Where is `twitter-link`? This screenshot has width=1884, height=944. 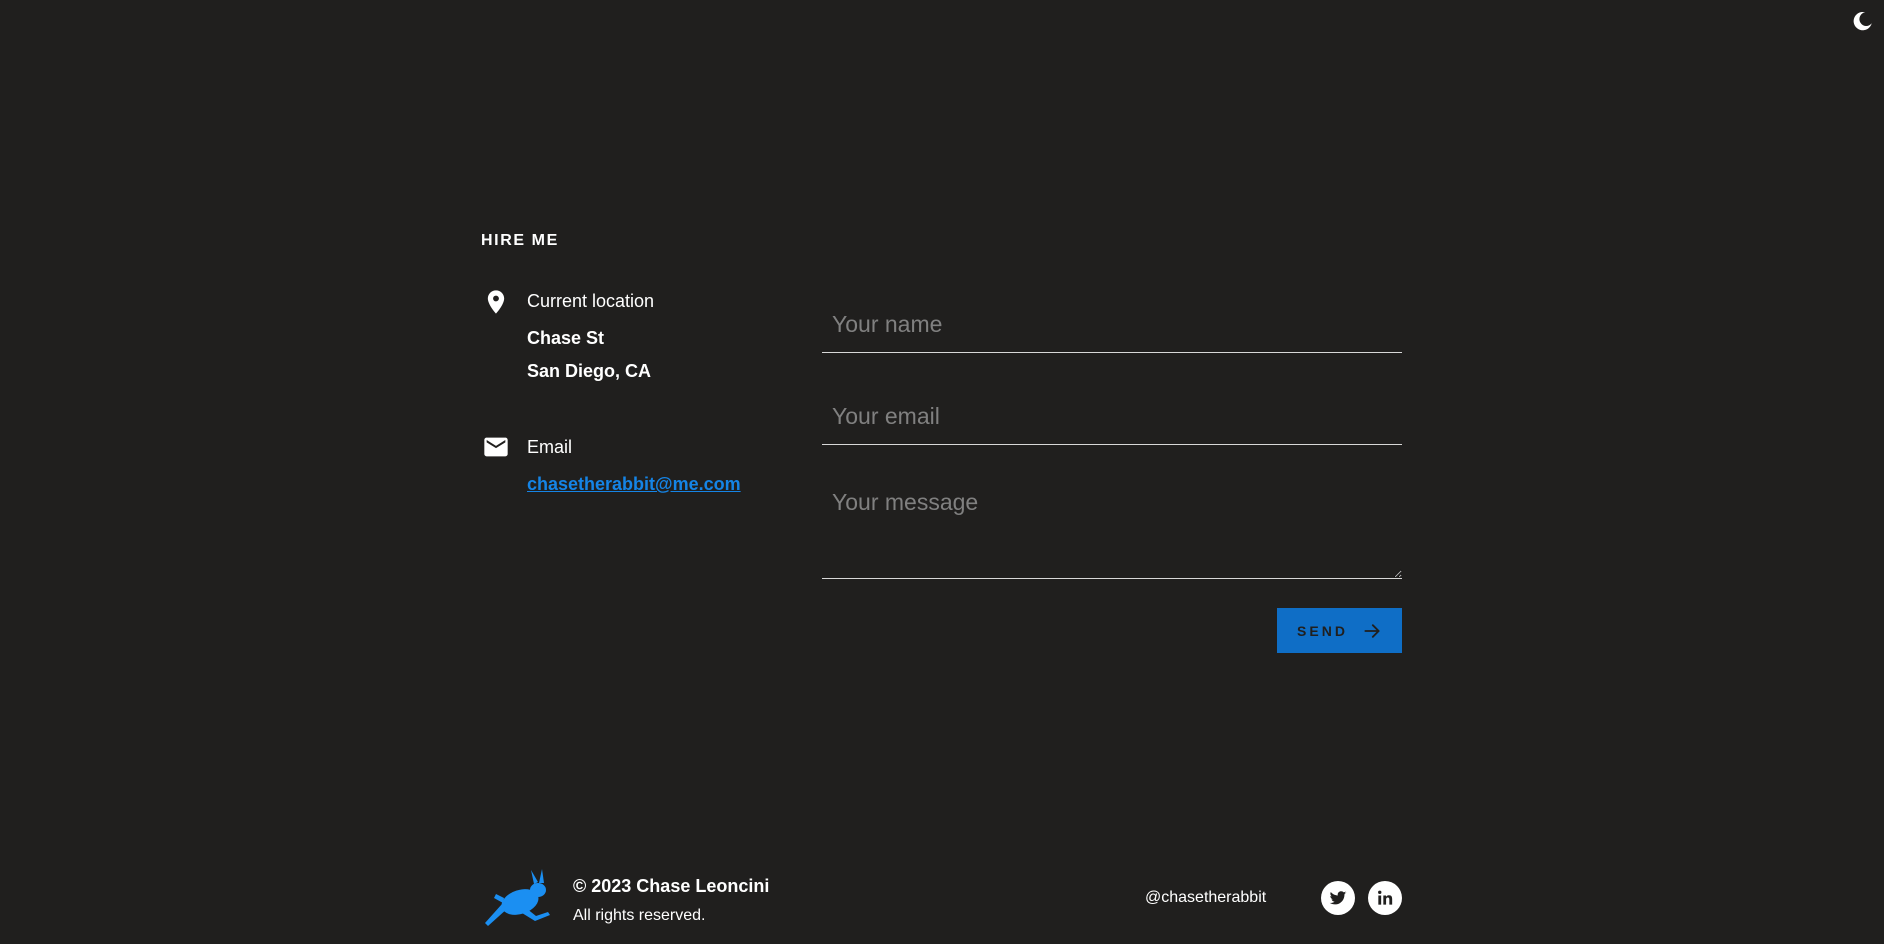 twitter-link is located at coordinates (1338, 898).